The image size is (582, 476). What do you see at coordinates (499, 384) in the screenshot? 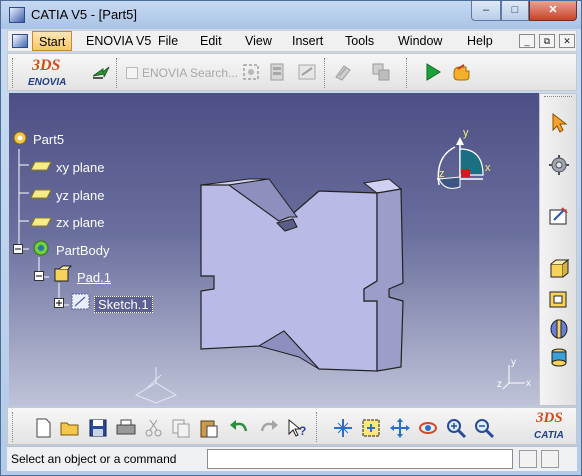
I see `triad-z-label: z` at bounding box center [499, 384].